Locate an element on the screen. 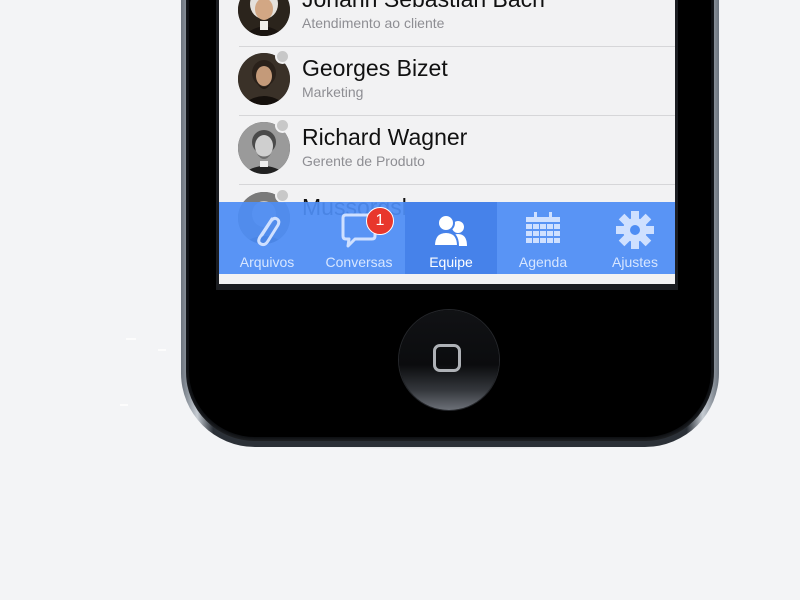 Image resolution: width=800 pixels, height=600 pixels. tab-equipe: Equipe is located at coordinates (451, 238).